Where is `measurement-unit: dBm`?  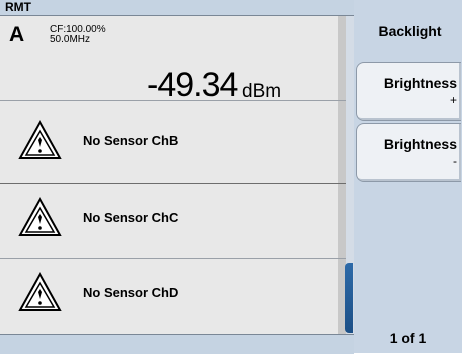 measurement-unit: dBm is located at coordinates (262, 91).